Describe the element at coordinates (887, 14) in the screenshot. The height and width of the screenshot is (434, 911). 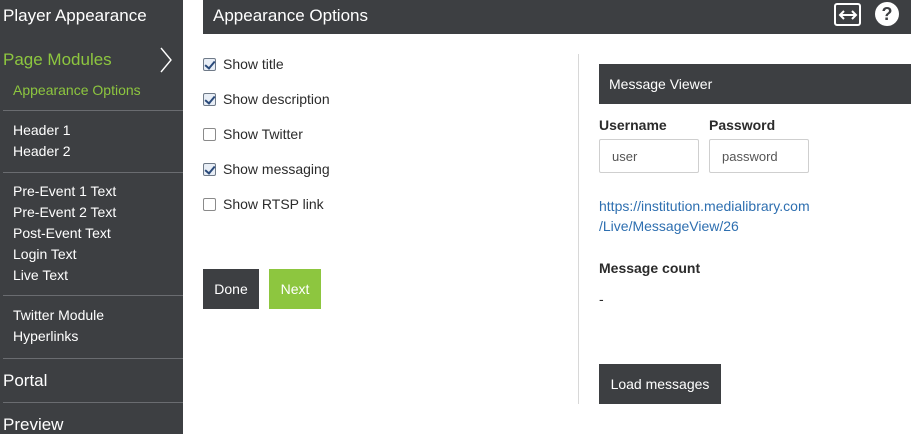
I see `help-icon: ?` at that location.